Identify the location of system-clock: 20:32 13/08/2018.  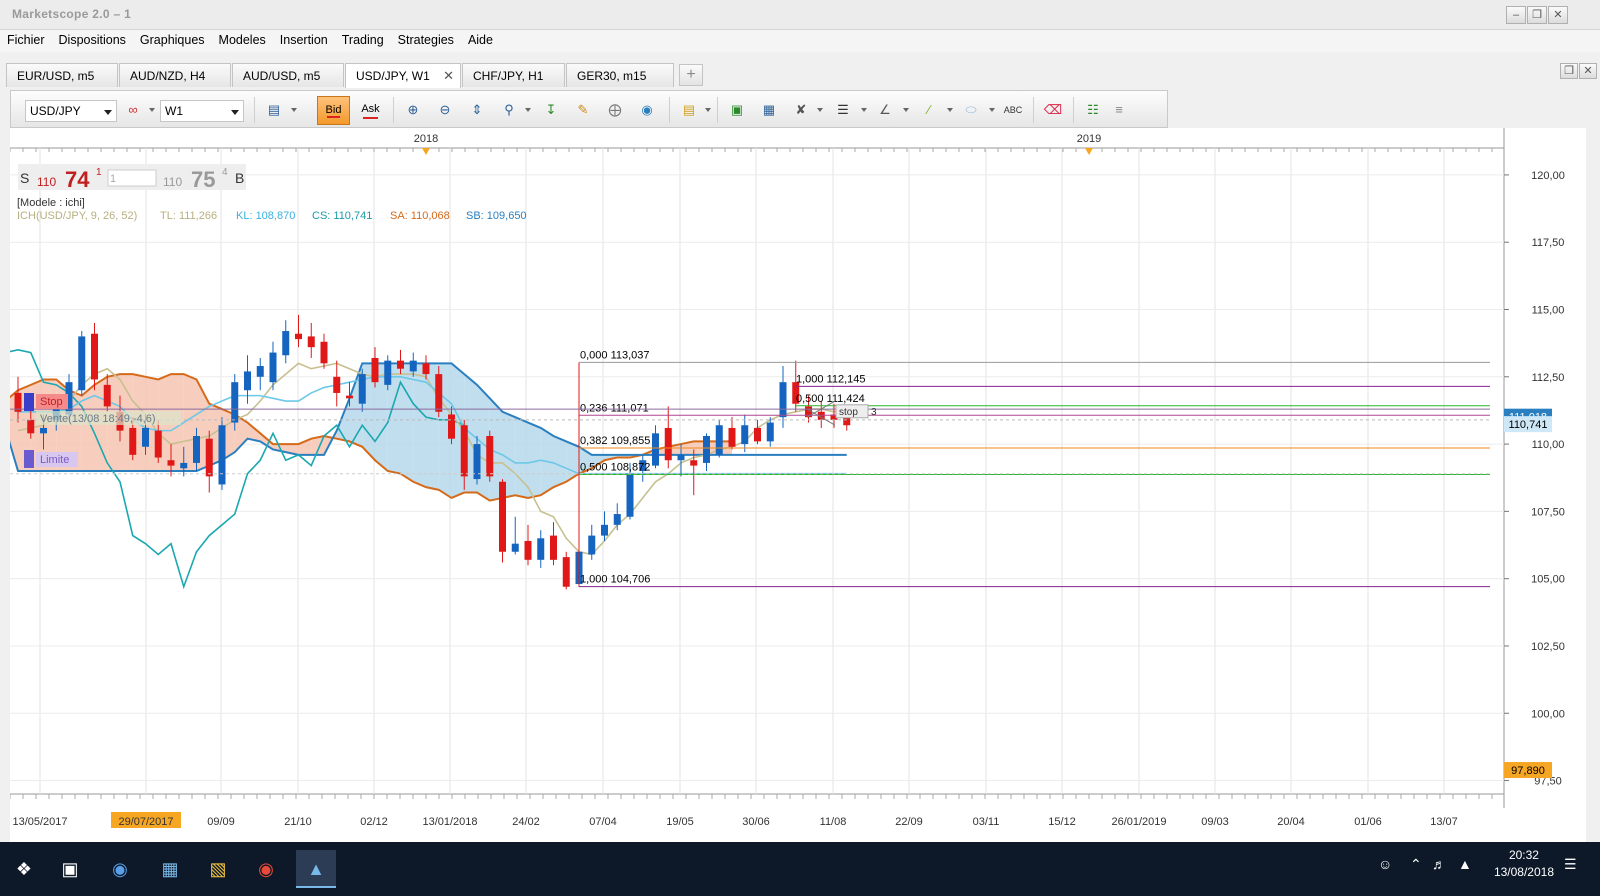
(1524, 864).